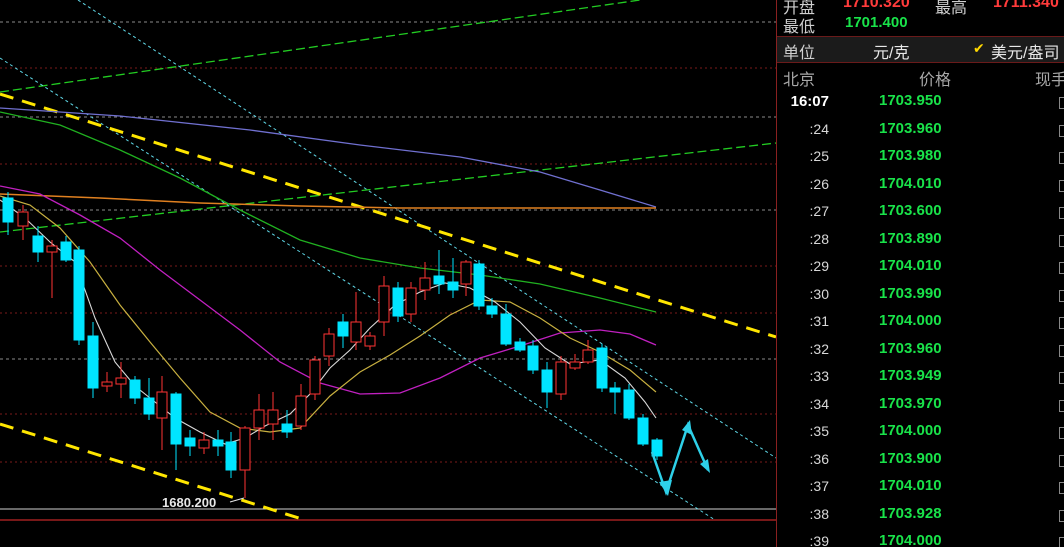 The width and height of the screenshot is (1064, 547). I want to click on tick-price: 1704.010, so click(910, 485).